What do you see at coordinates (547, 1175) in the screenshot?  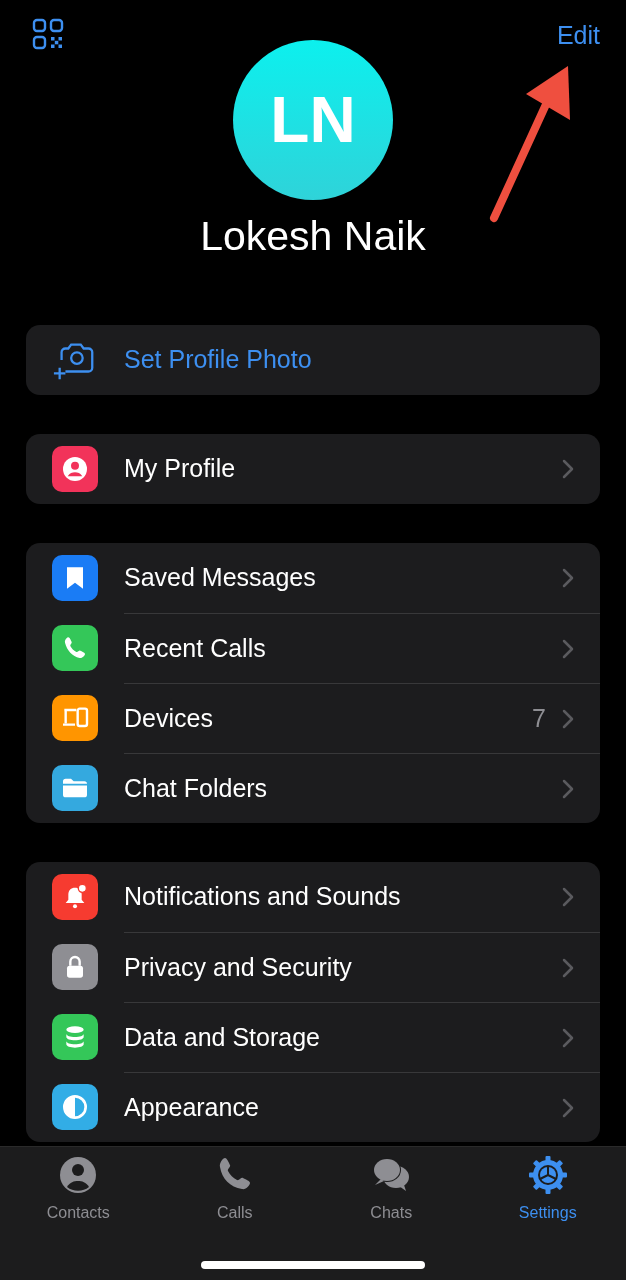 I see `settings-icon` at bounding box center [547, 1175].